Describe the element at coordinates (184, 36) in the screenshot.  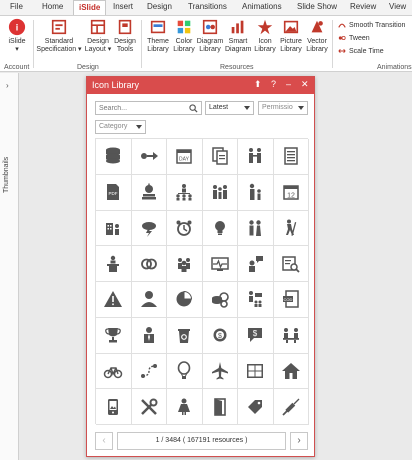
I see `color-library-button: Color Library` at that location.